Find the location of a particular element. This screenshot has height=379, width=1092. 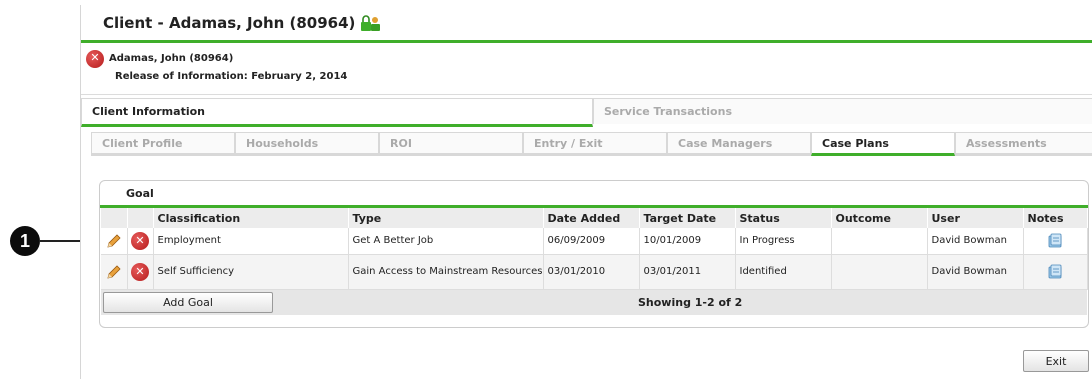

main-tabs: Client Information Service Transactions is located at coordinates (586, 112).